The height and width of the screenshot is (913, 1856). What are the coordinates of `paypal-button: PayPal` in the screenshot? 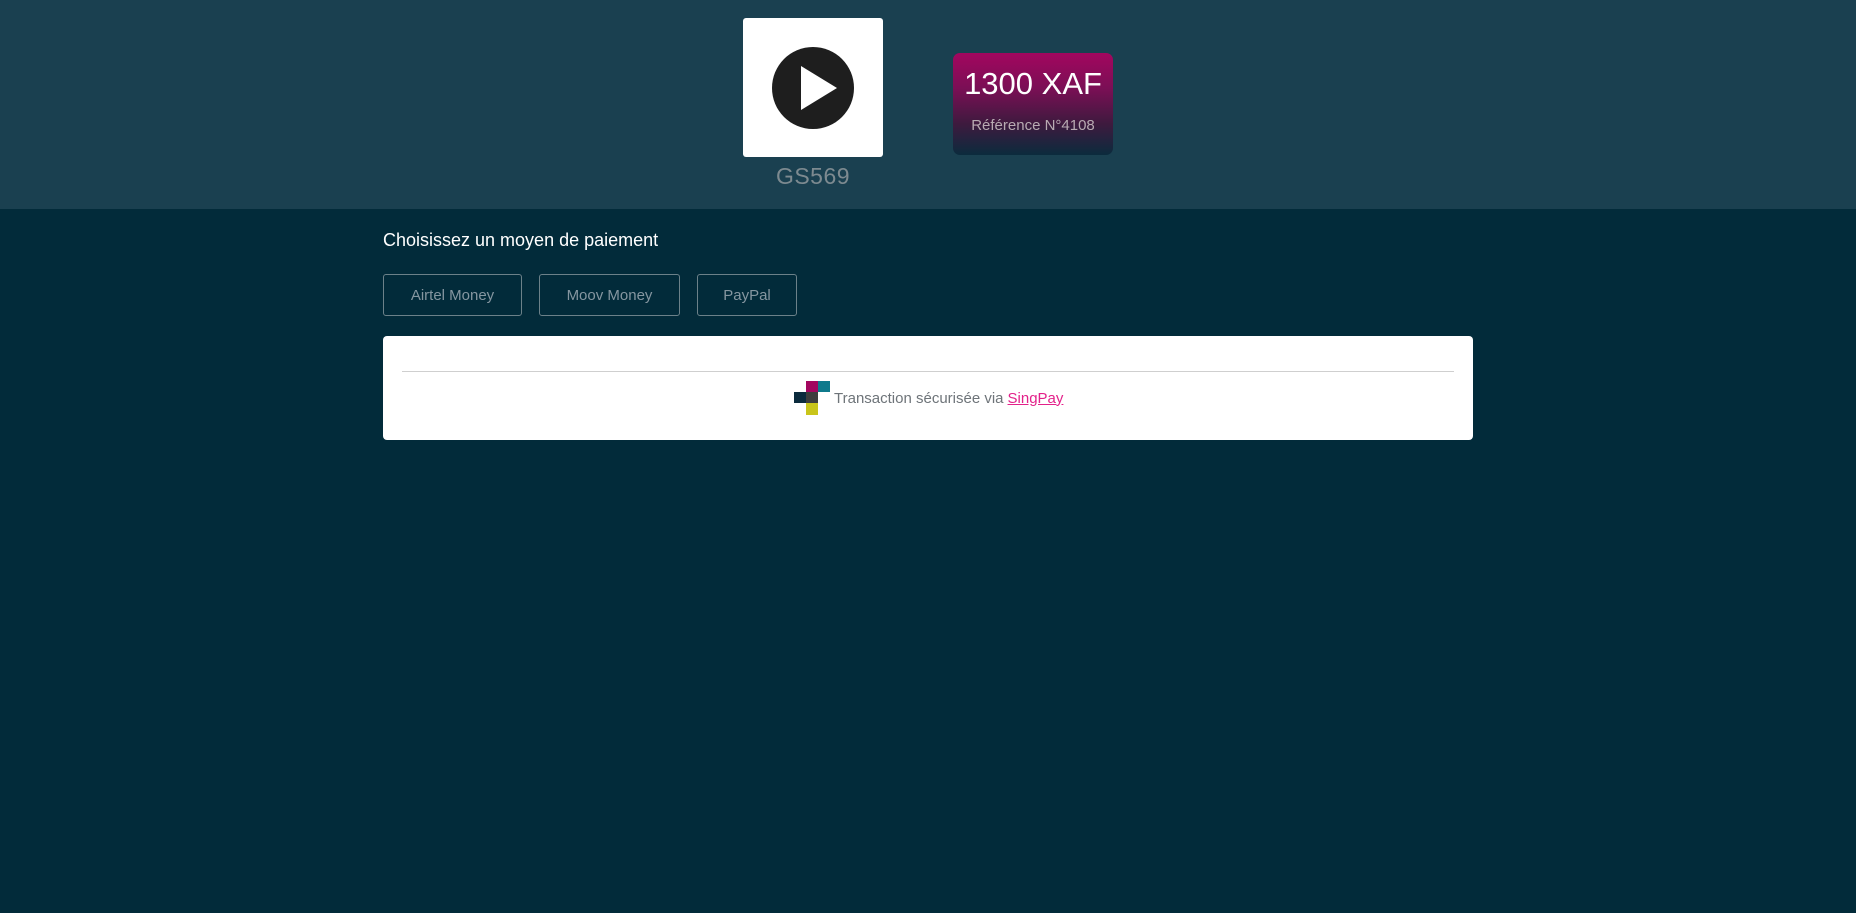 It's located at (747, 295).